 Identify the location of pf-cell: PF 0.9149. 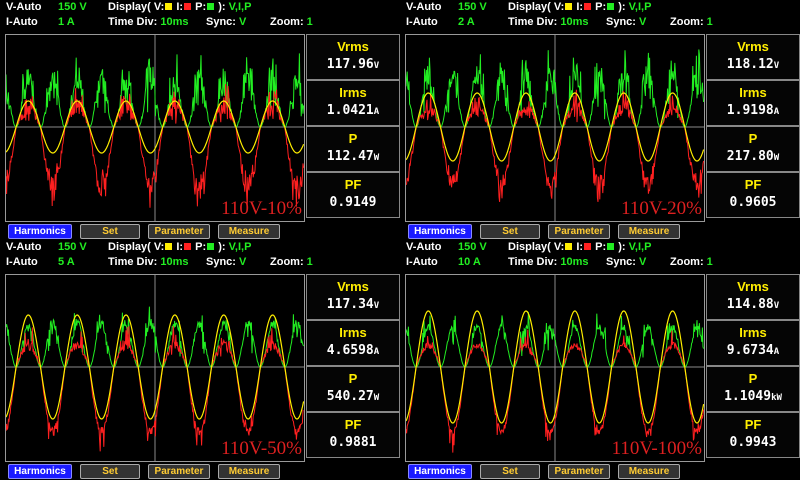
(353, 195).